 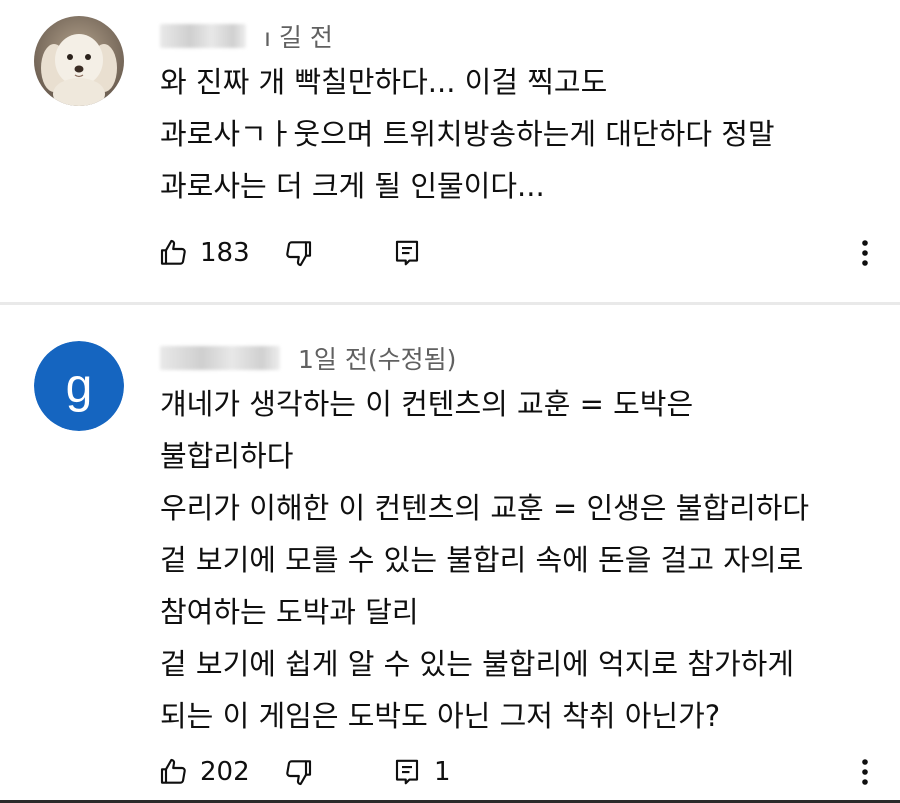 What do you see at coordinates (427, 404) in the screenshot?
I see `comment-line: 걔네가 생각하는 이 컨텐츠의 교훈 = 도박은` at bounding box center [427, 404].